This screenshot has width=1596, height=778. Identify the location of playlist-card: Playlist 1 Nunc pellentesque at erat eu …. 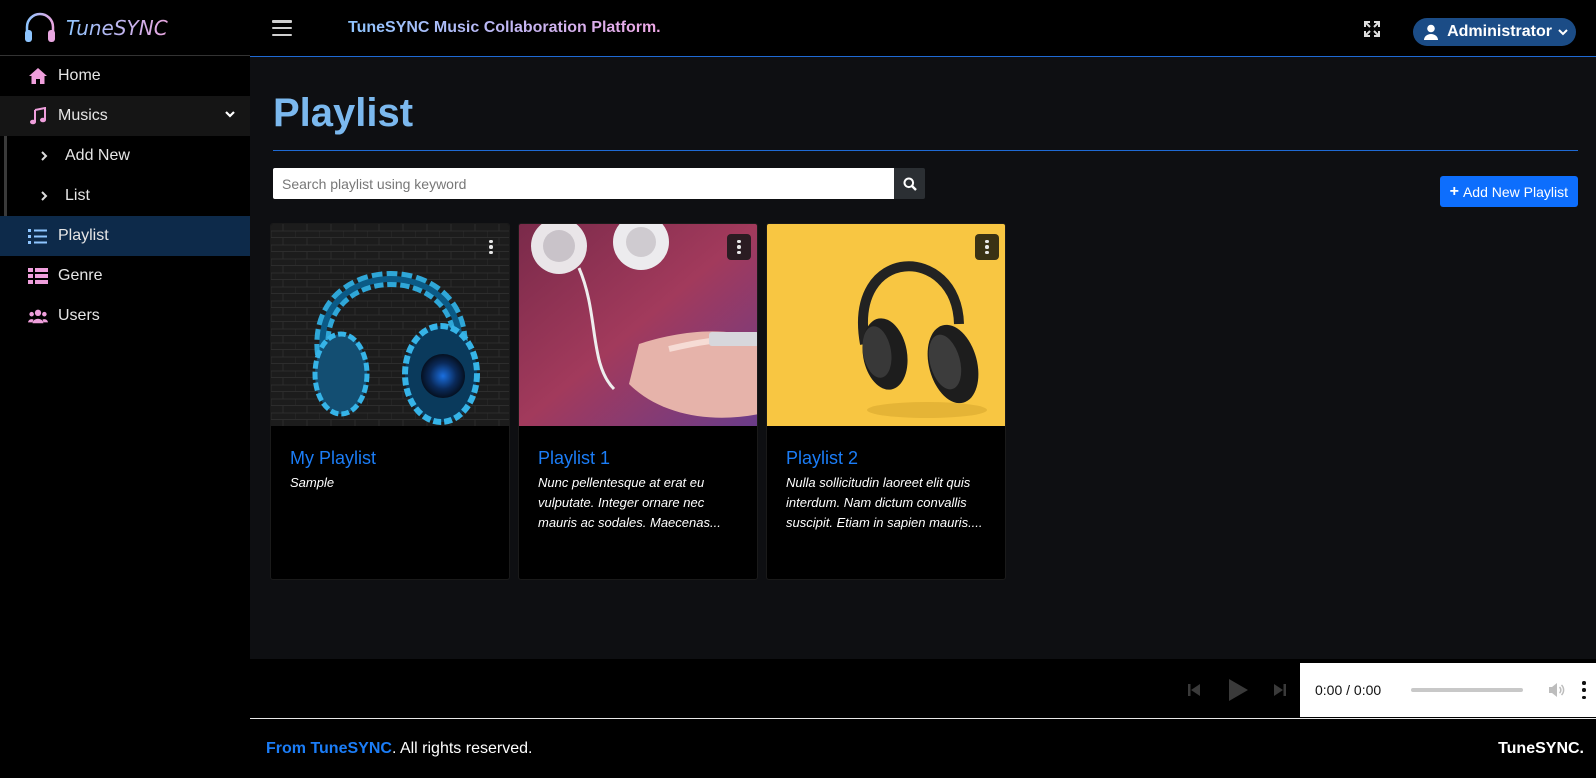
(638, 401).